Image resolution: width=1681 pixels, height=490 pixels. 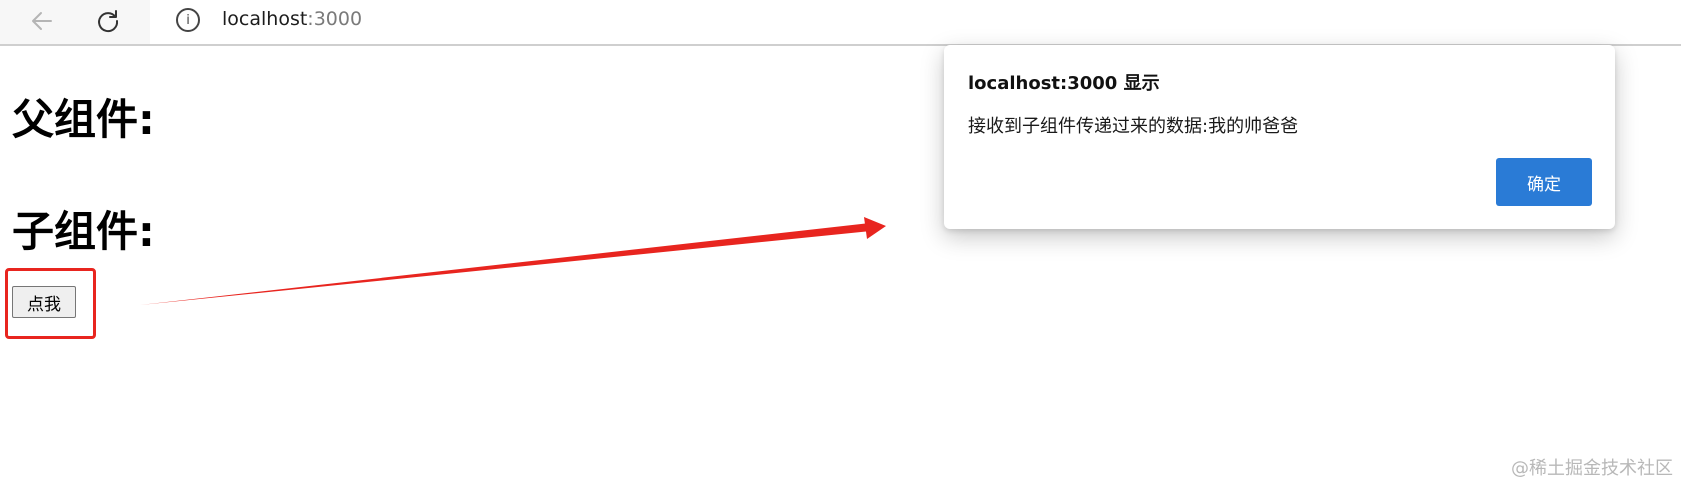 I want to click on alert-dialog: localhost:3000 显示 接收到子组件传递过来的数据:我的帅爸爸 确定, so click(x=1279, y=137).